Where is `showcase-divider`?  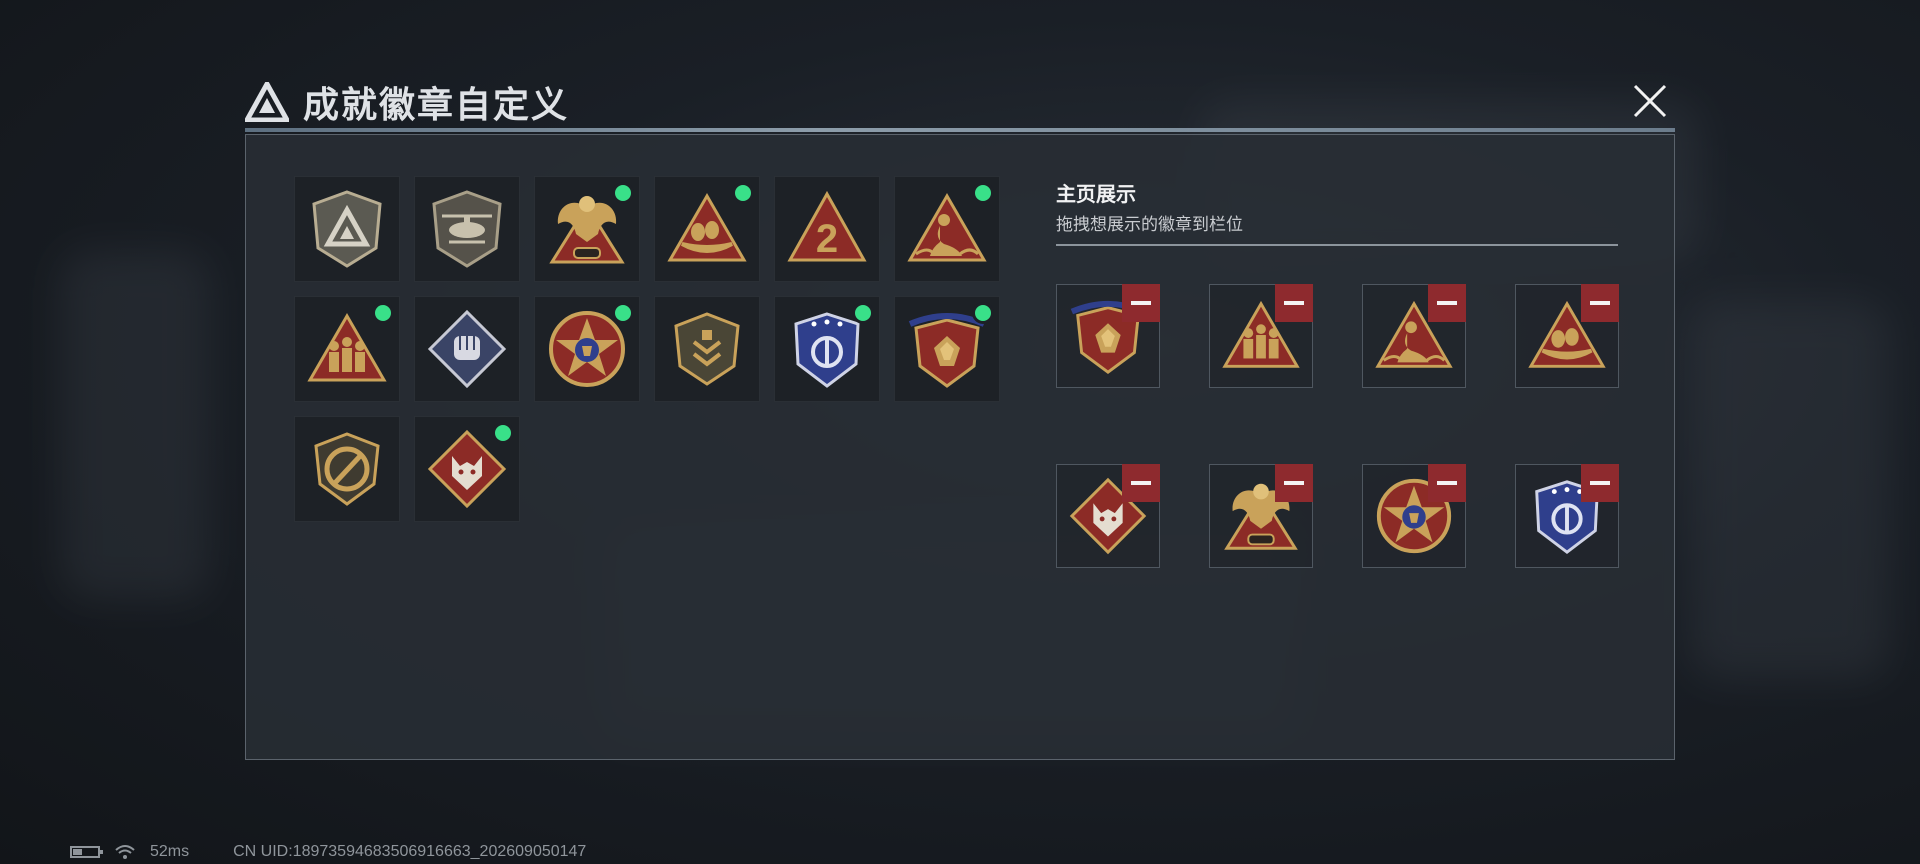
showcase-divider is located at coordinates (1337, 245).